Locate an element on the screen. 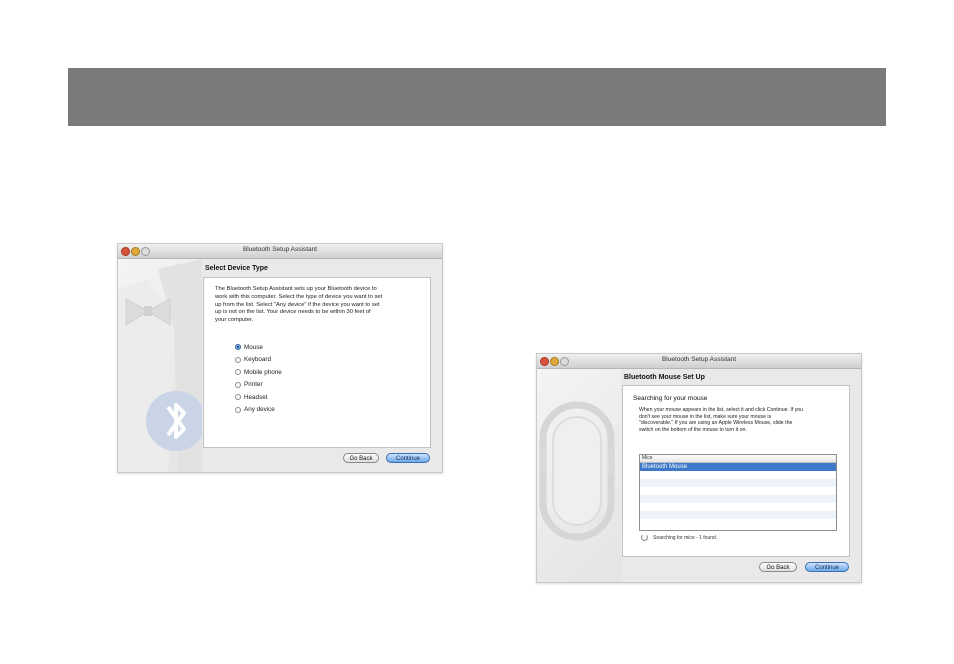 This screenshot has height=664, width=954. description-line: your computer. is located at coordinates (234, 320).